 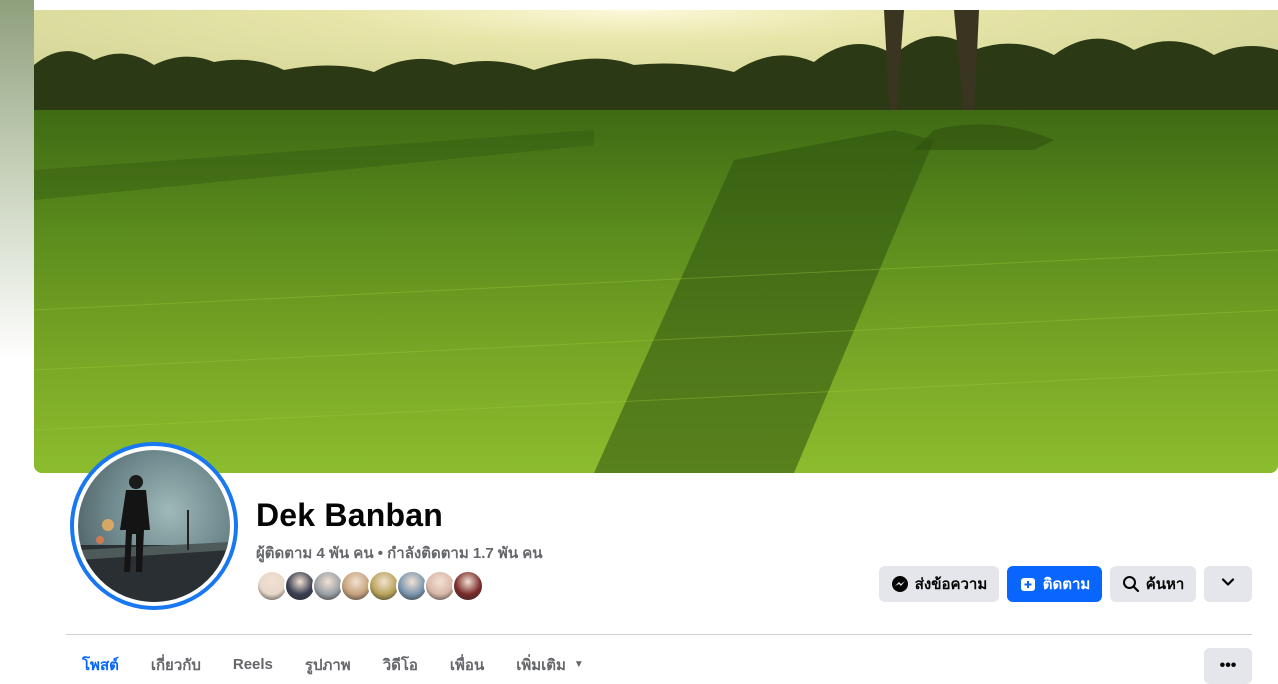 I want to click on chevron-down-icon, so click(x=1228, y=584).